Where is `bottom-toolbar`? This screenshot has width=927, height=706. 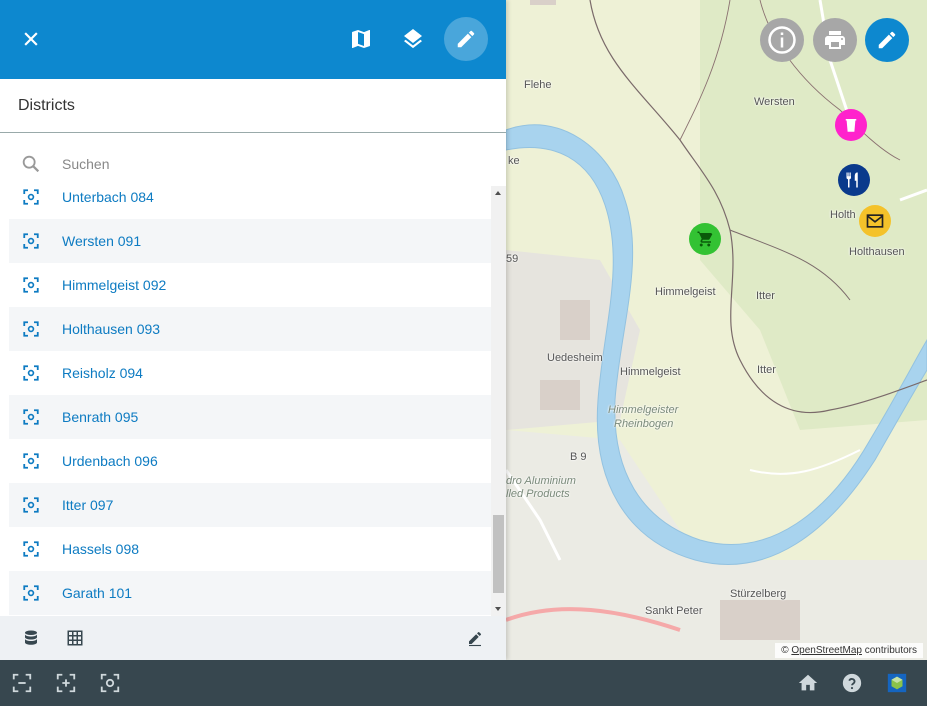
bottom-toolbar is located at coordinates (463, 683).